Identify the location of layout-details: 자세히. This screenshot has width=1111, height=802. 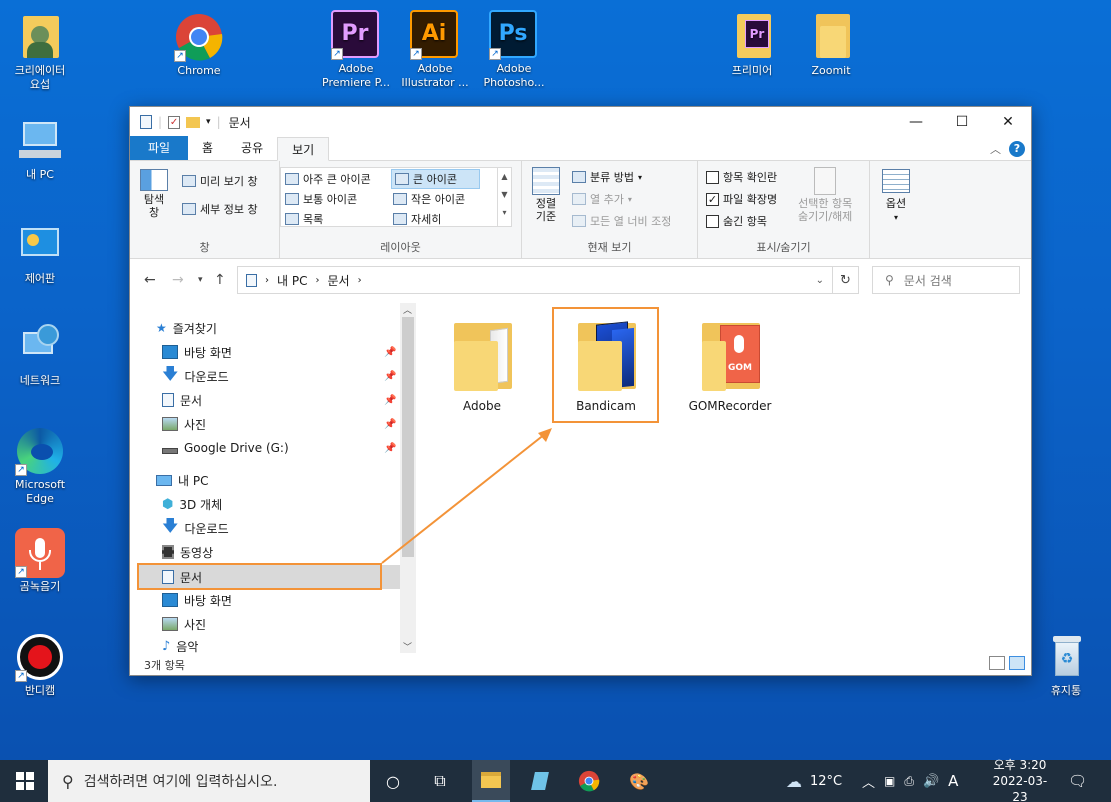
(417, 219).